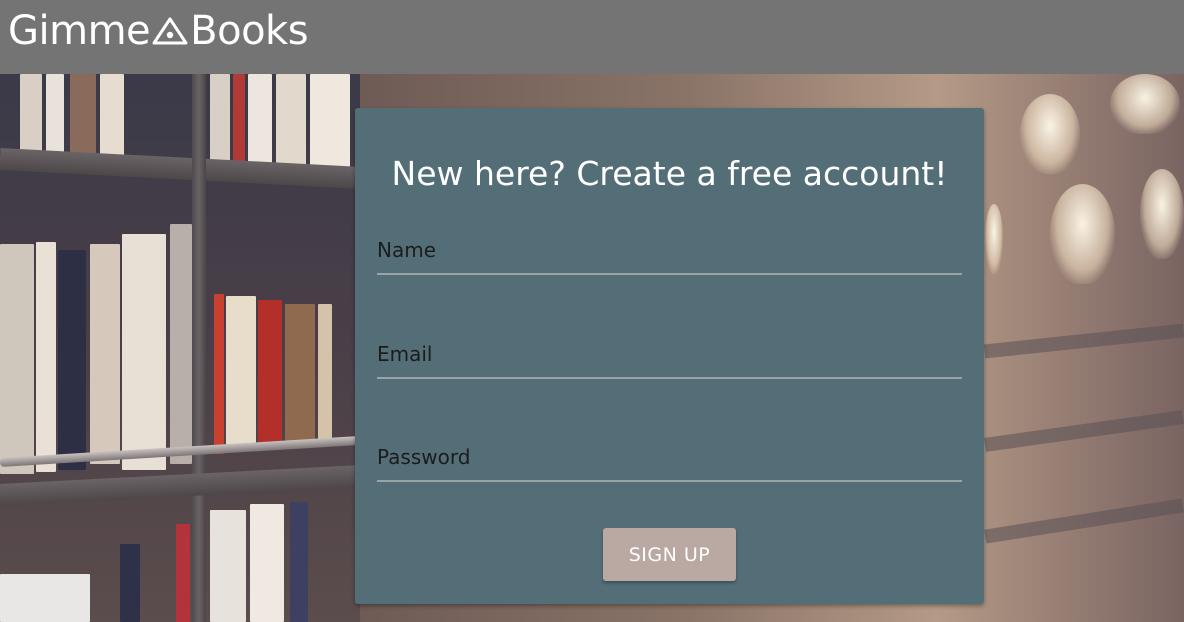 Image resolution: width=1184 pixels, height=622 pixels. I want to click on password-field-wrapper, so click(669, 458).